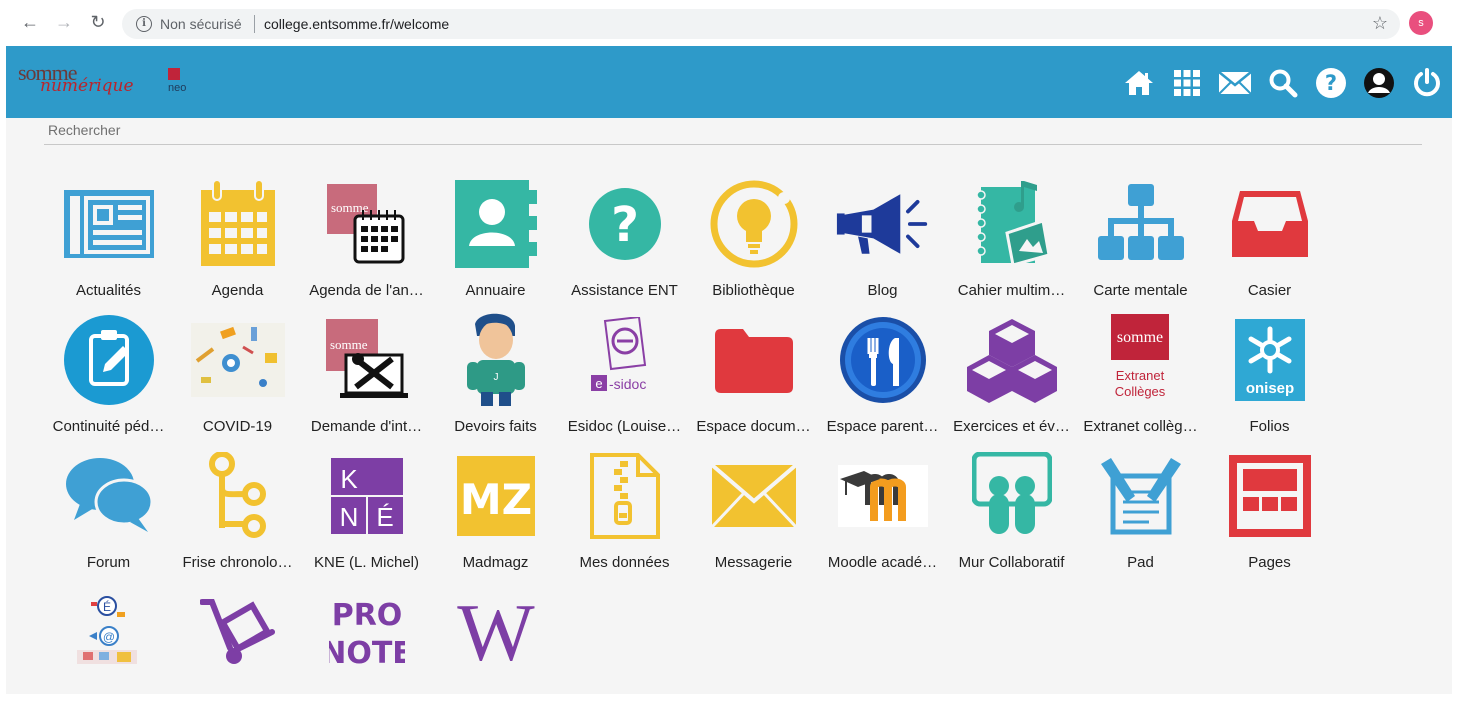  I want to click on year-calendar-icon: somme, so click(367, 224).